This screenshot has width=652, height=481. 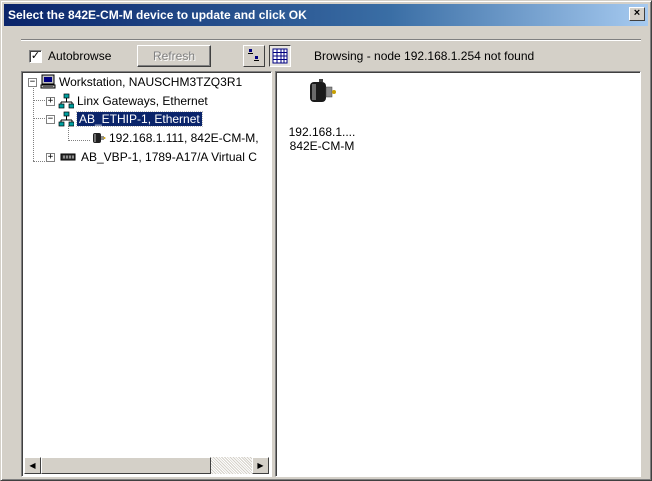 What do you see at coordinates (322, 146) in the screenshot?
I see `device-model-label: 842E-CM-M` at bounding box center [322, 146].